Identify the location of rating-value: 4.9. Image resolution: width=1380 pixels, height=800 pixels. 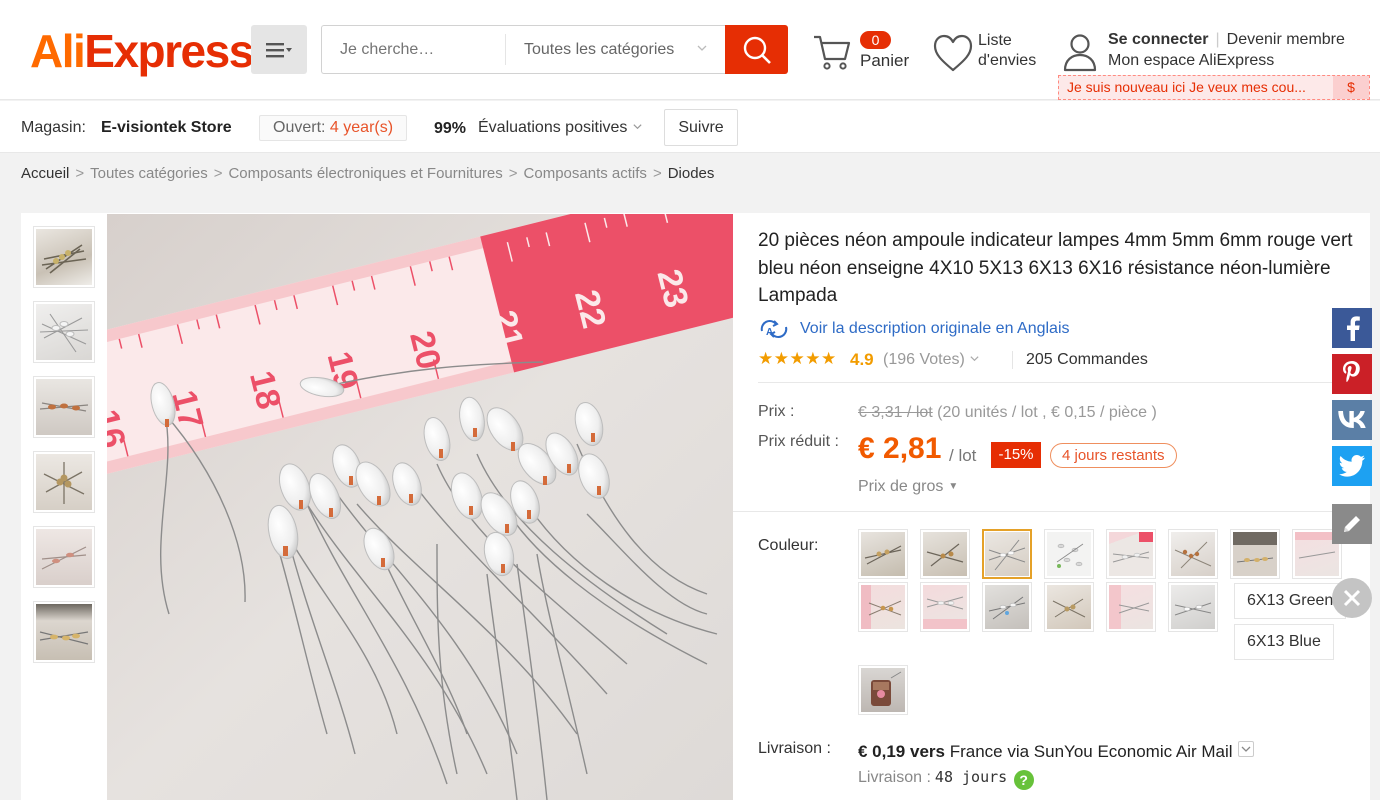
(862, 359).